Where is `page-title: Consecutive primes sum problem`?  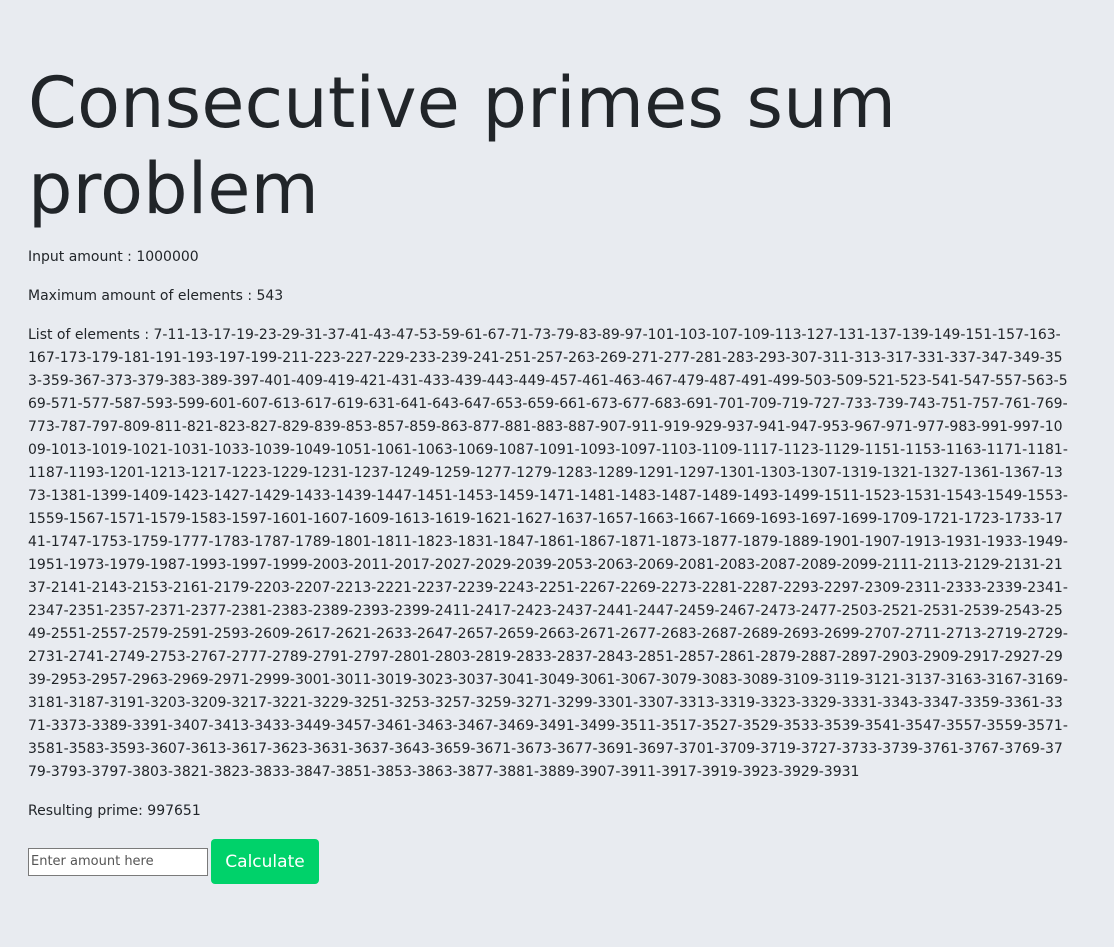
page-title: Consecutive primes sum problem is located at coordinates (462, 146).